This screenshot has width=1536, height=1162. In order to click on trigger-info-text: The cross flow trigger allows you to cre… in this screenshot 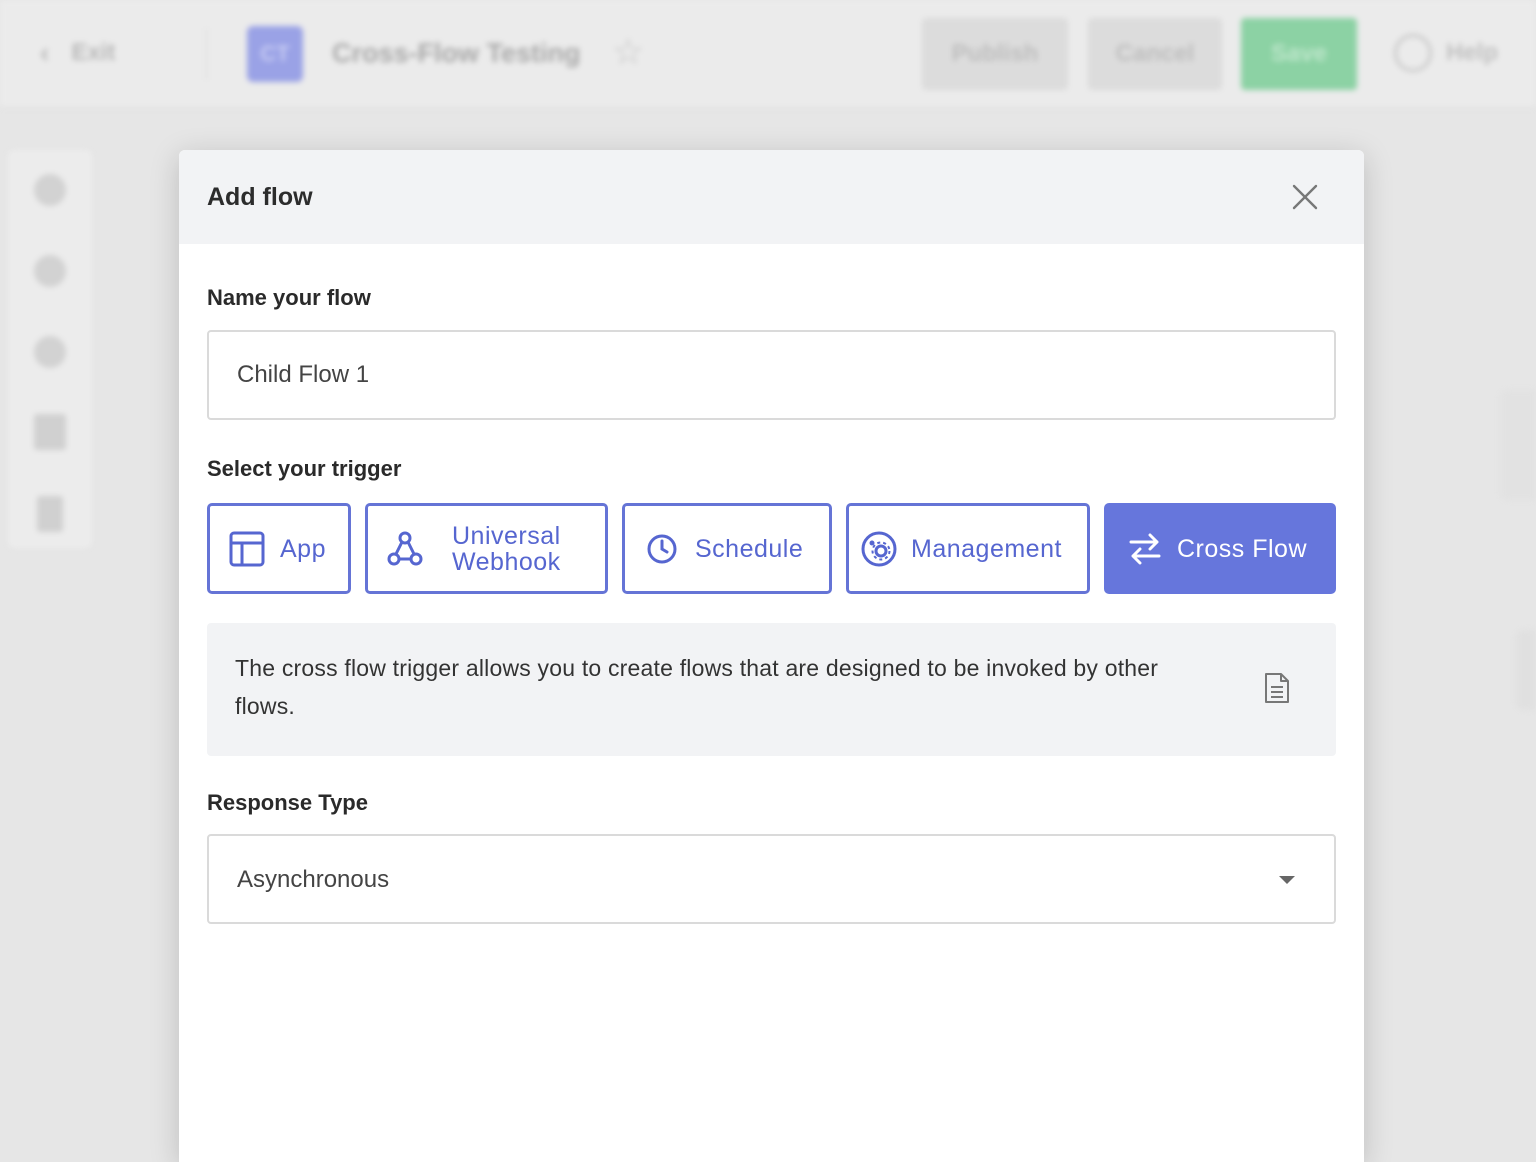, I will do `click(697, 687)`.